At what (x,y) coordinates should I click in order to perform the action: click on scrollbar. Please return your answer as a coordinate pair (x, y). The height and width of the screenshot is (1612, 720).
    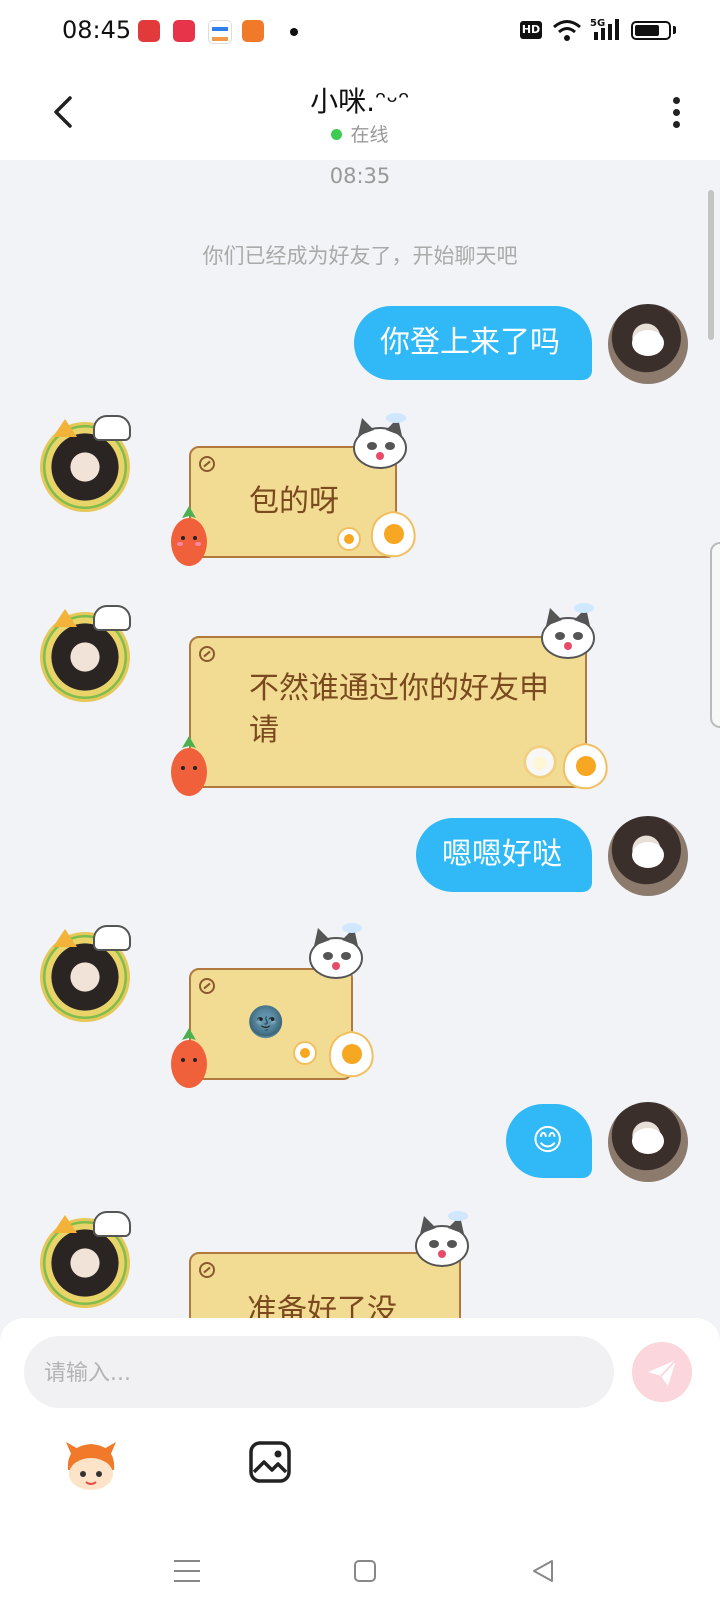
    Looking at the image, I should click on (711, 265).